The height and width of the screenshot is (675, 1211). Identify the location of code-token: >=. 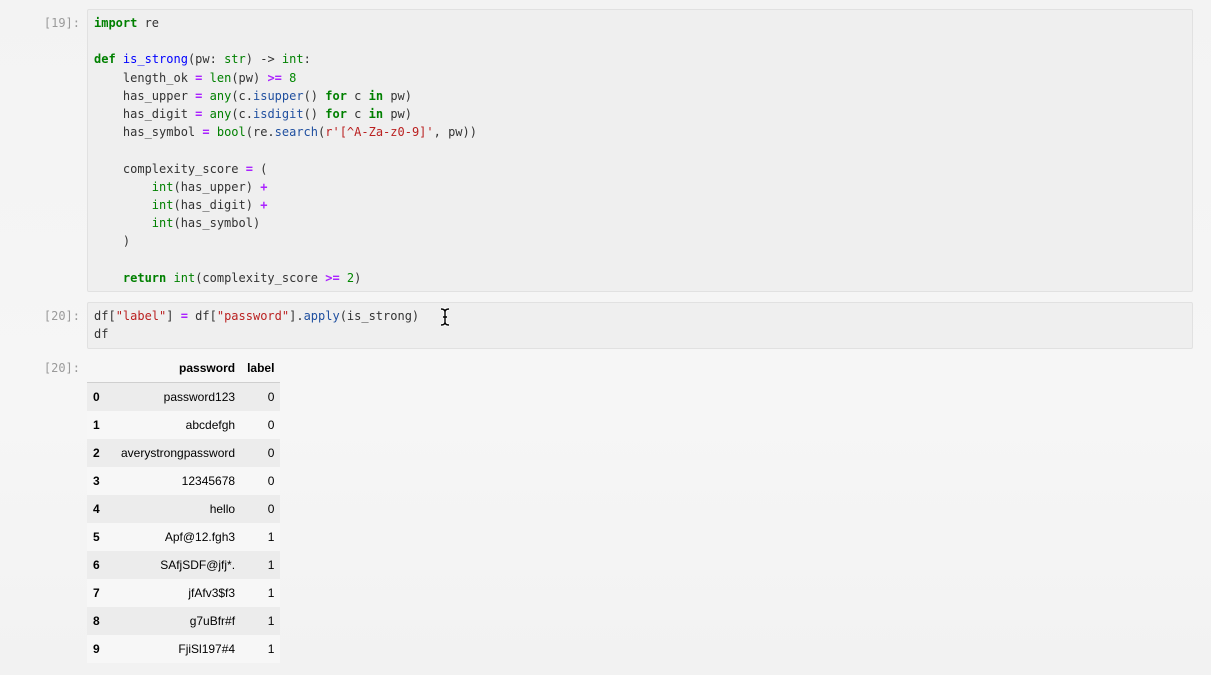
(274, 77).